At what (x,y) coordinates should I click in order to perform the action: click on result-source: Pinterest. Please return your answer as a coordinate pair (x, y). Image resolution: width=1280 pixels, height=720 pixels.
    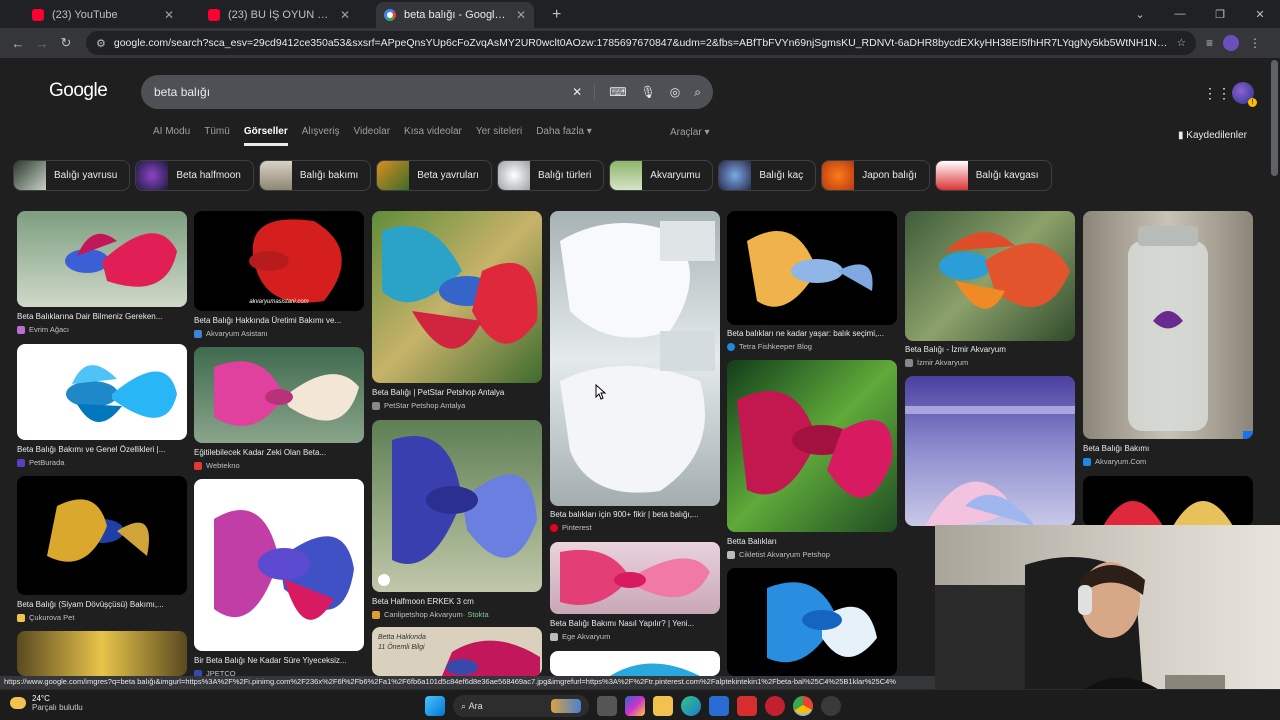
    Looking at the image, I should click on (571, 527).